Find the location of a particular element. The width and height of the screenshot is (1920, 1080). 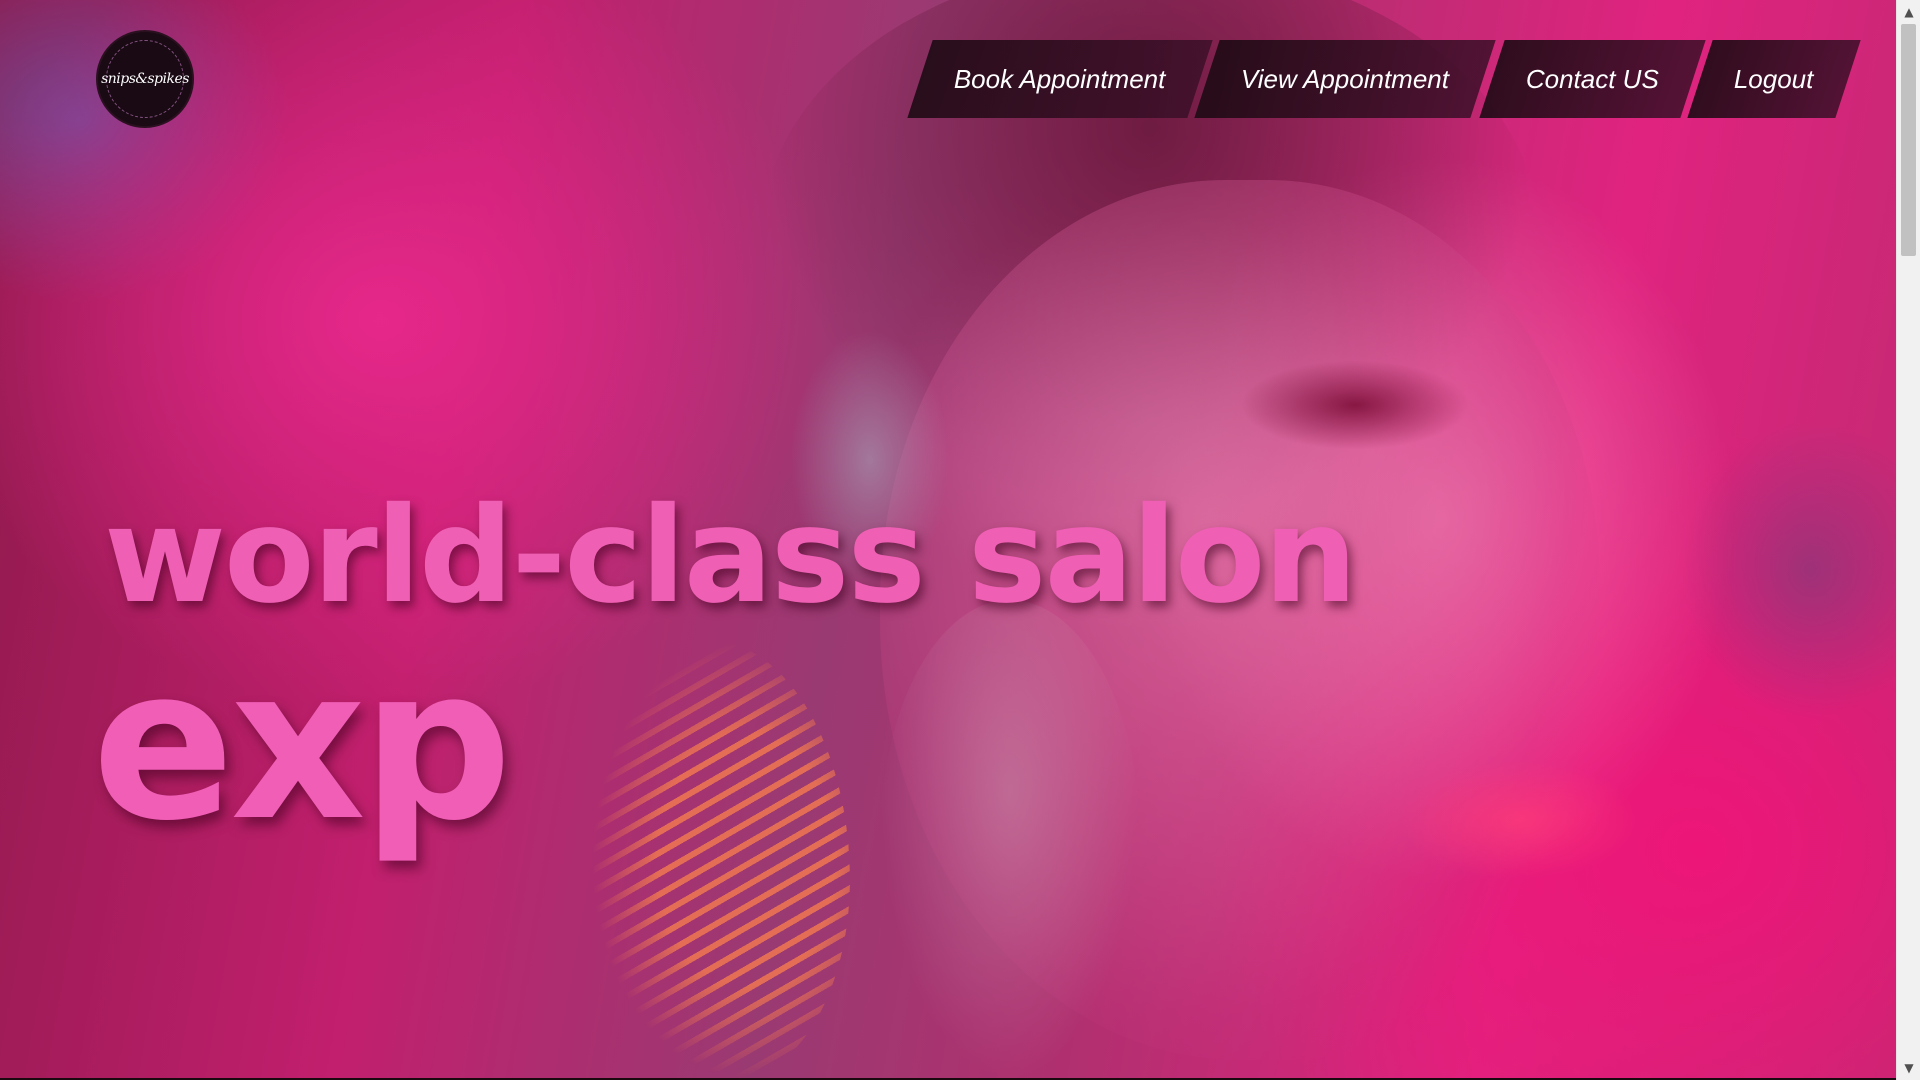

nav-item-label: Logout is located at coordinates (1774, 78).